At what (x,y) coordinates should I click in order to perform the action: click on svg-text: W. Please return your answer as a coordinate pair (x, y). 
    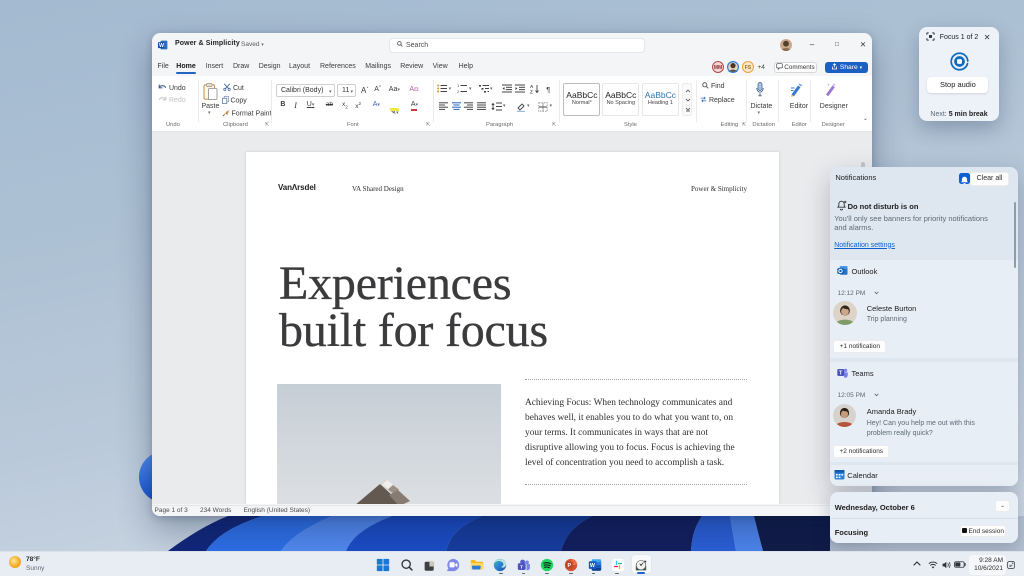
    Looking at the image, I should click on (161, 46).